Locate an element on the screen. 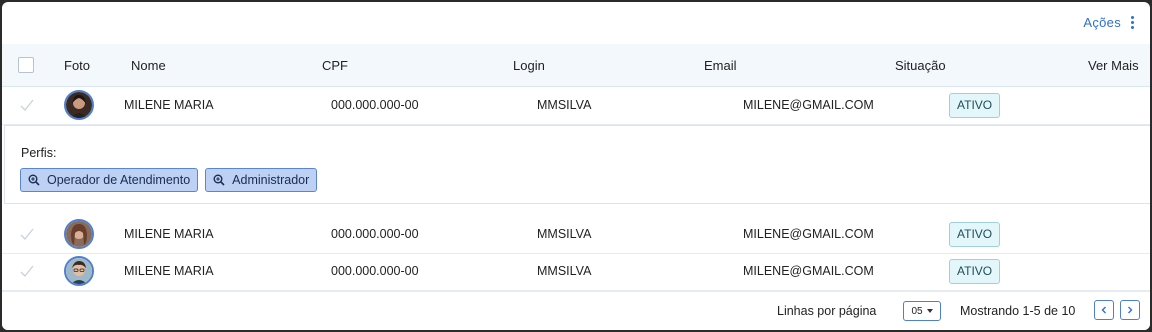 Image resolution: width=1152 pixels, height=332 pixels. column-header-more: Ver Mais is located at coordinates (1113, 65).